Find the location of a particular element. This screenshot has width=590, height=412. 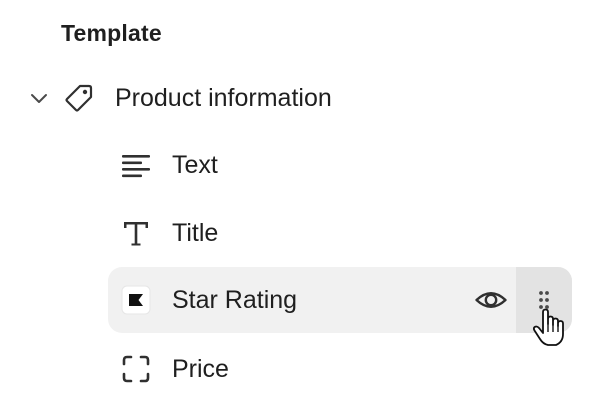

group-product-information: Product information is located at coordinates (286, 98).